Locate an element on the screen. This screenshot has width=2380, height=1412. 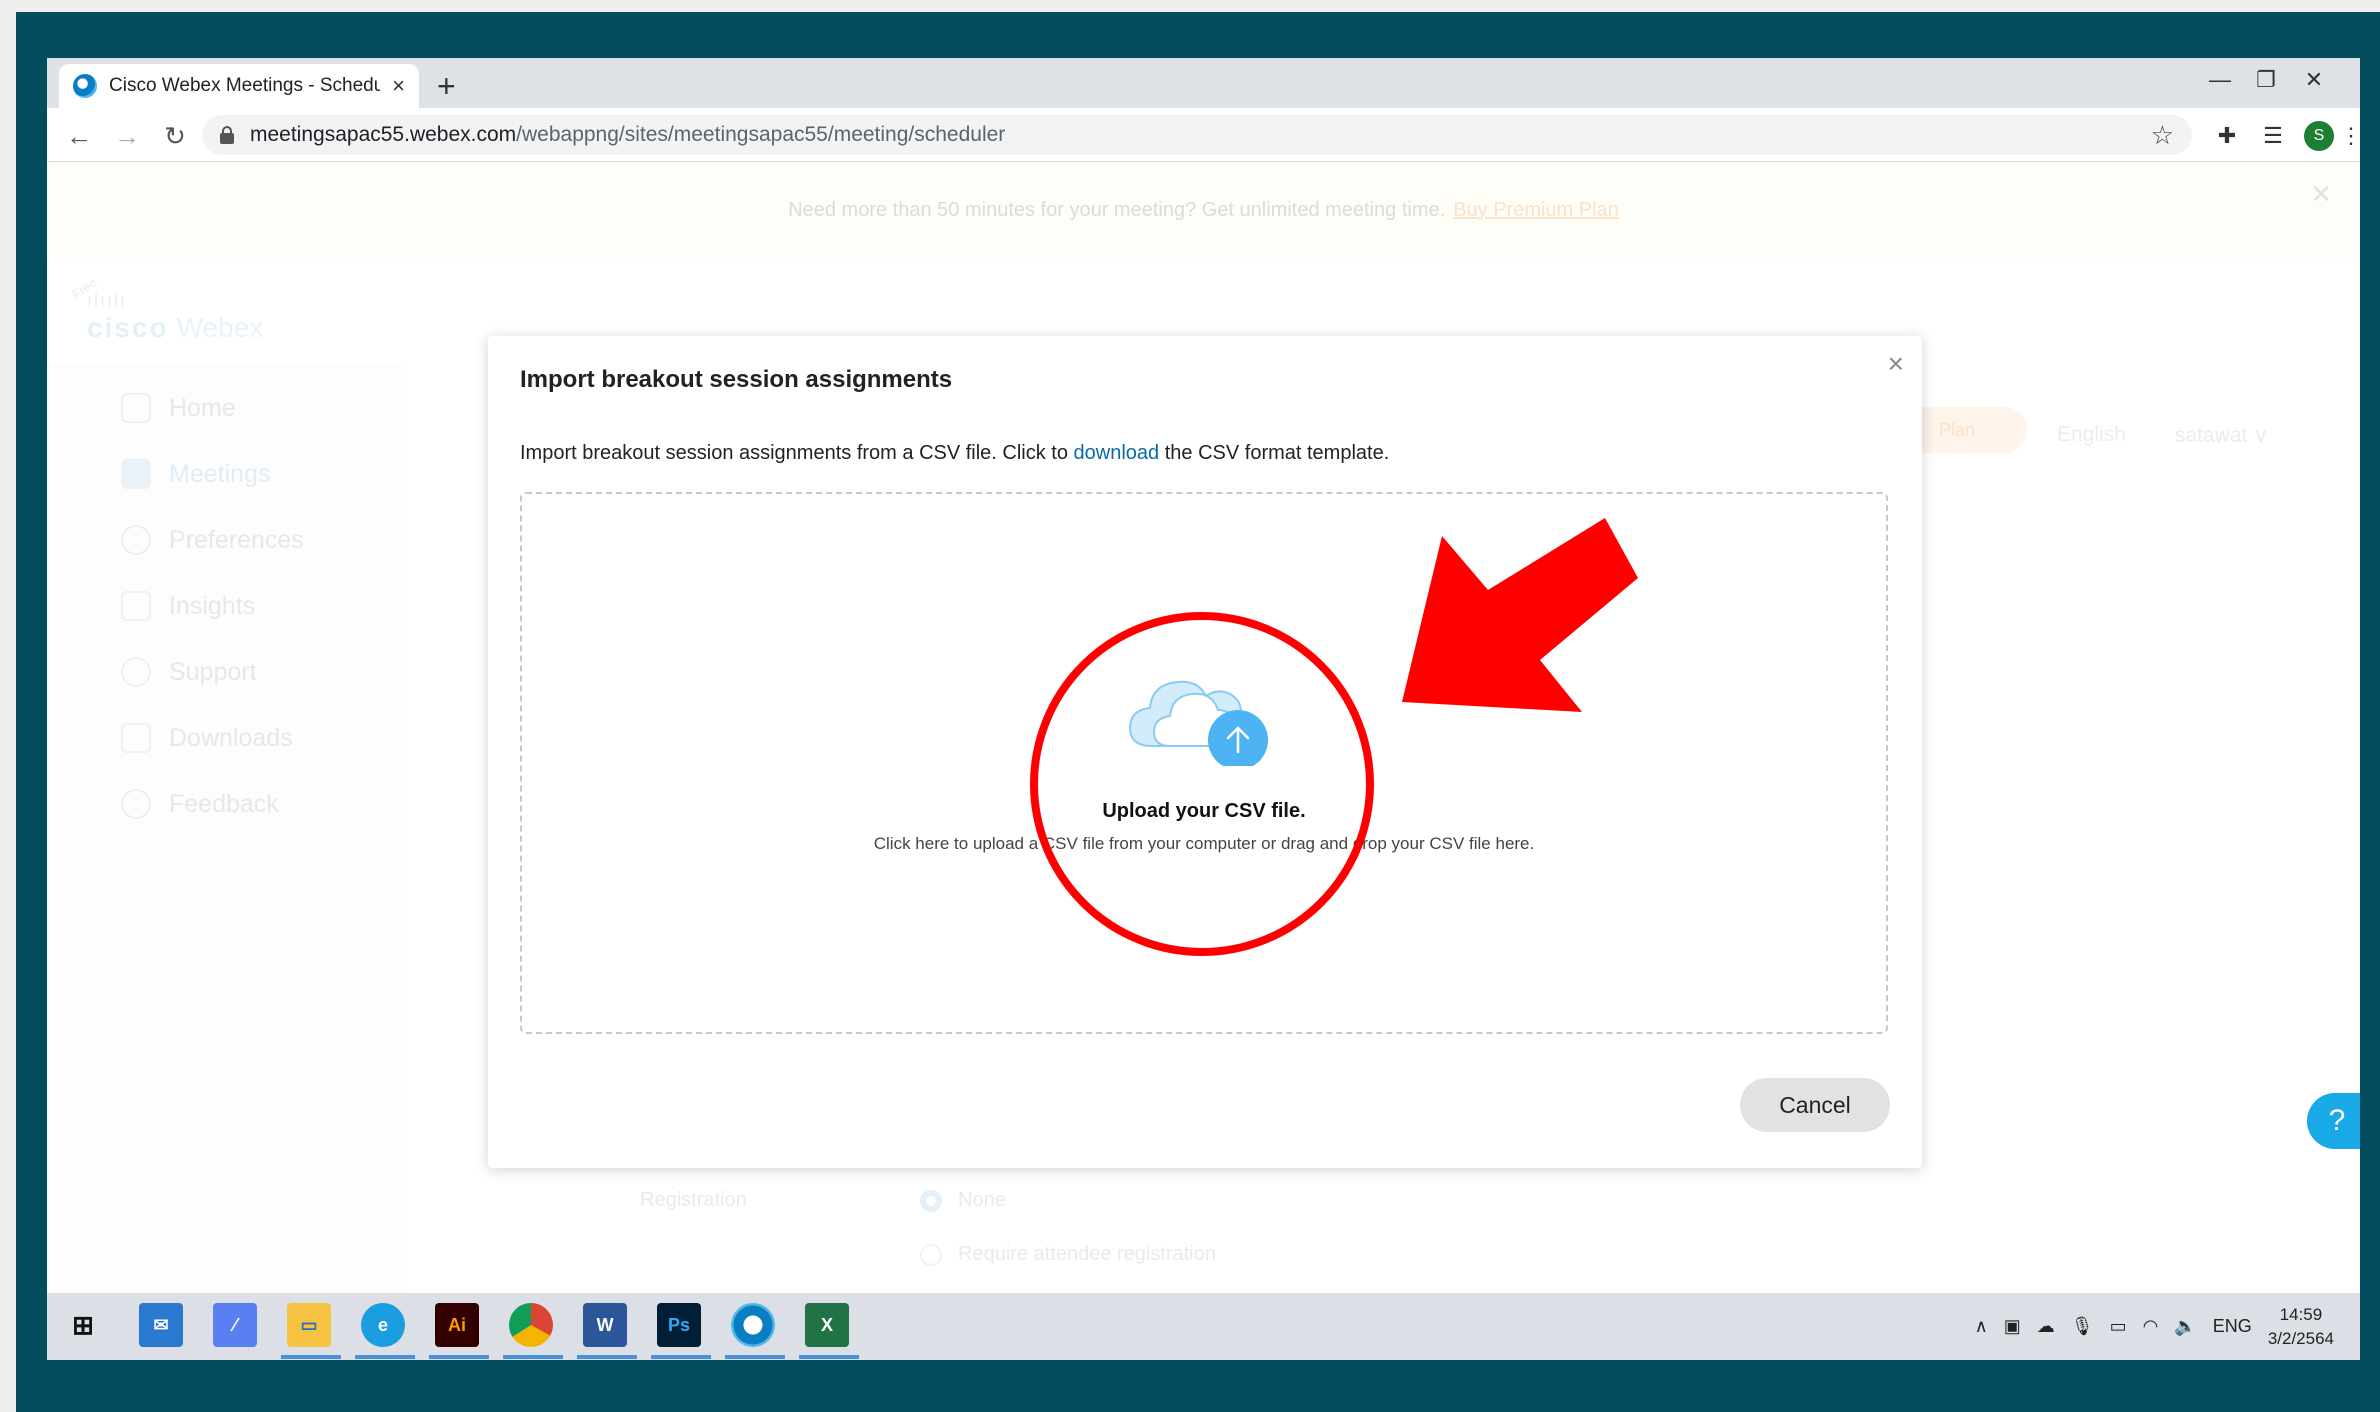
bookmark-star-icon: ☆ is located at coordinates (2162, 135).